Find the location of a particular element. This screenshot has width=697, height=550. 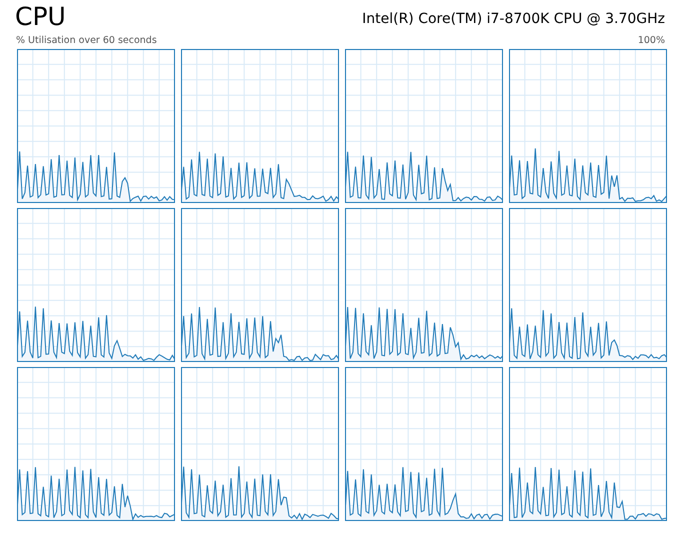

processor-name: Intel(R) Core(TM) i7-8700K CPU @ 3.70GHz is located at coordinates (513, 20).